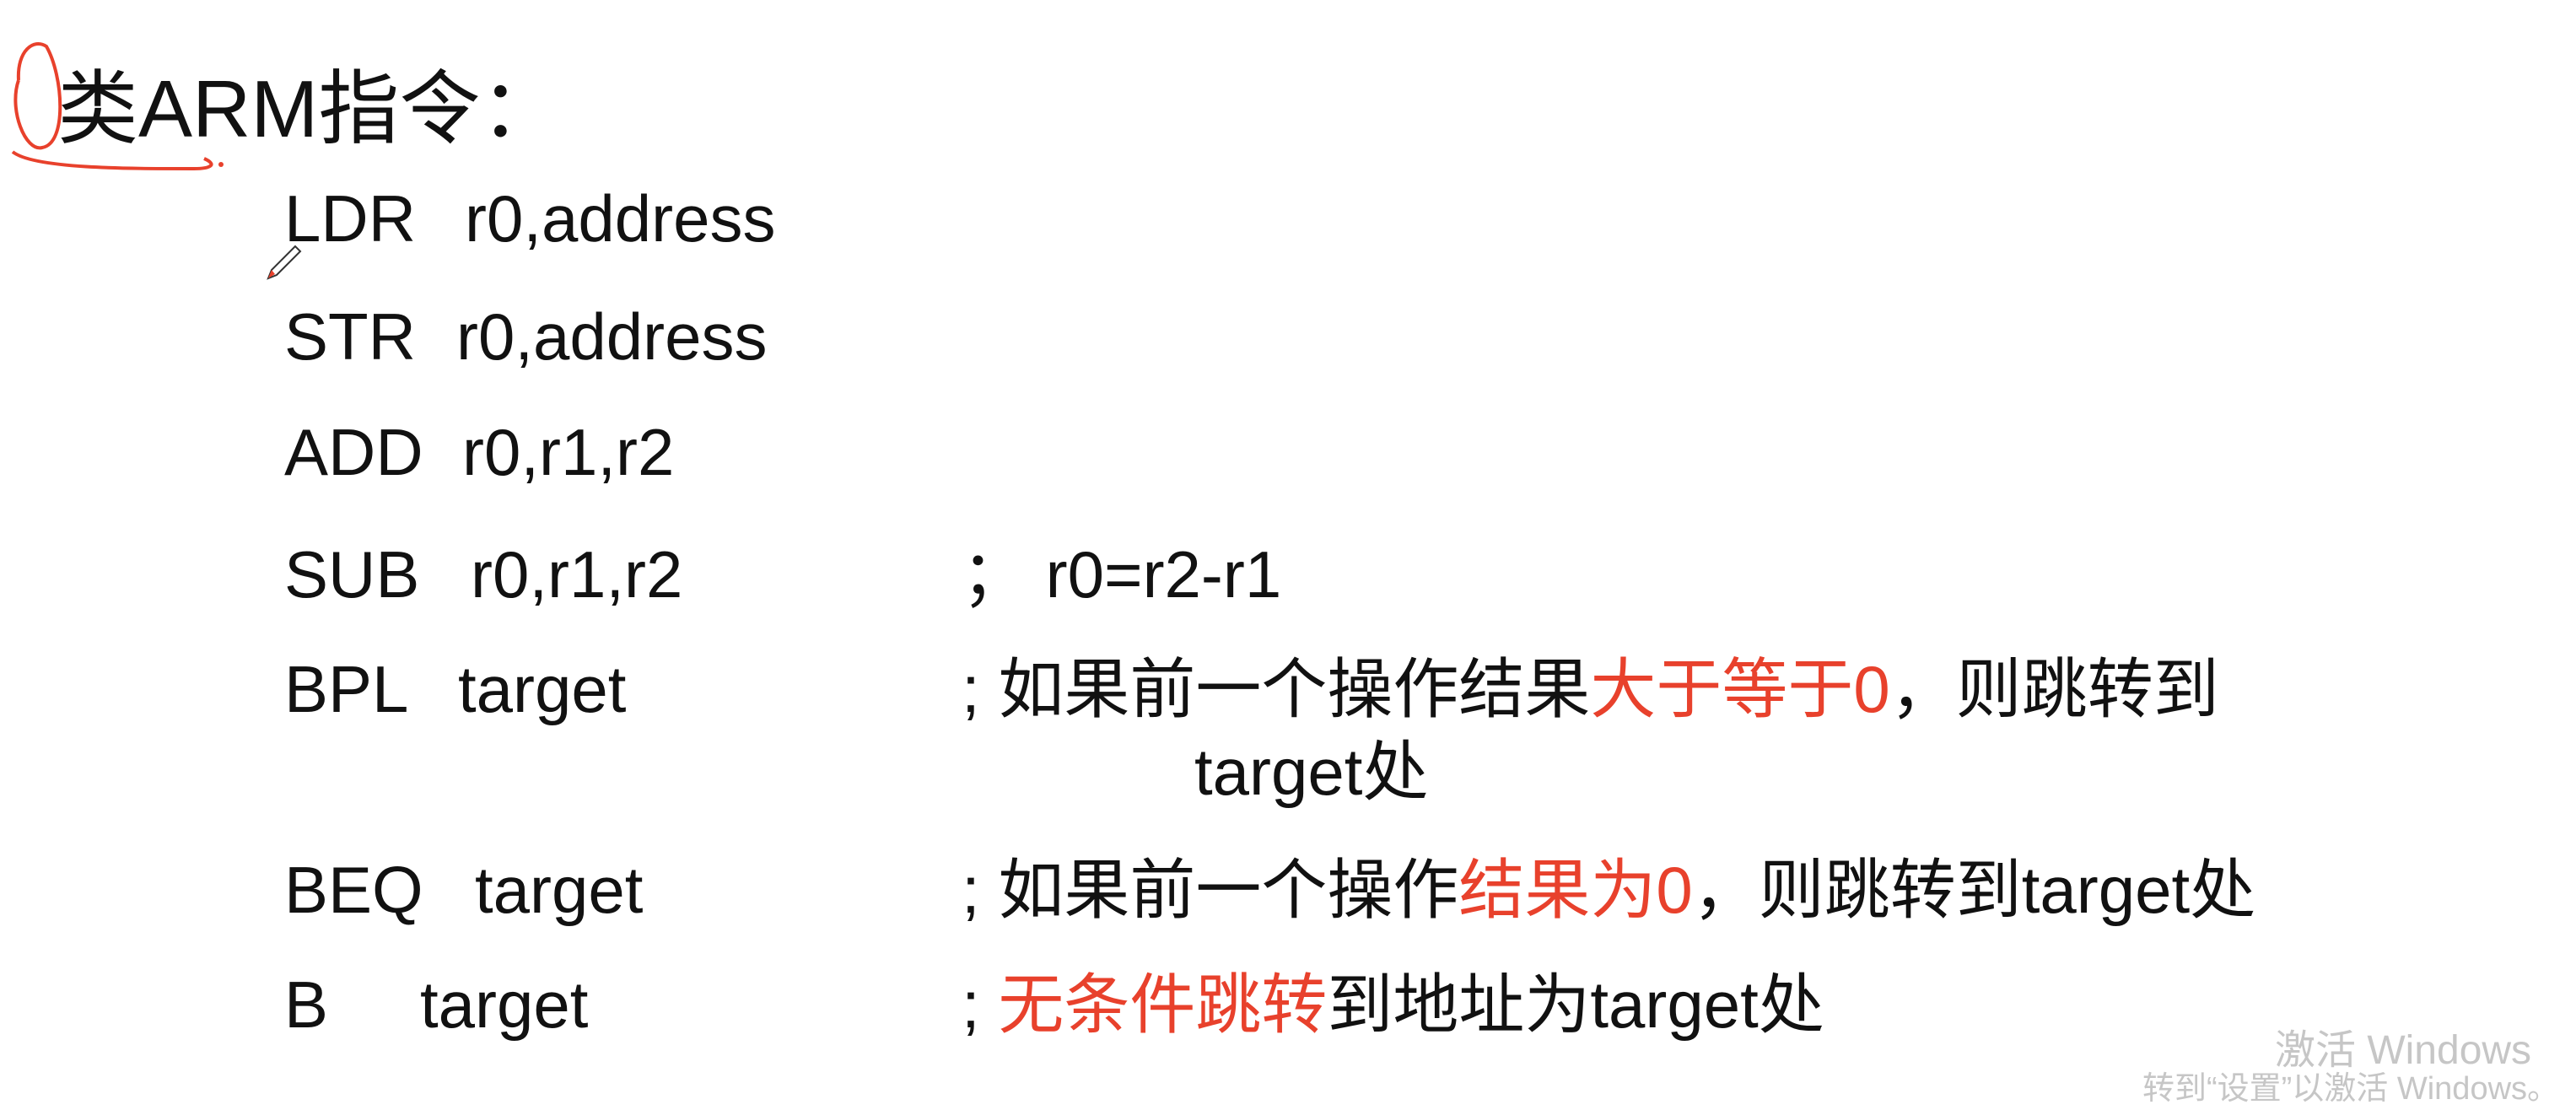 This screenshot has height=1110, width=2576. What do you see at coordinates (353, 890) in the screenshot?
I see `instruction-mnemonic: BEQ` at bounding box center [353, 890].